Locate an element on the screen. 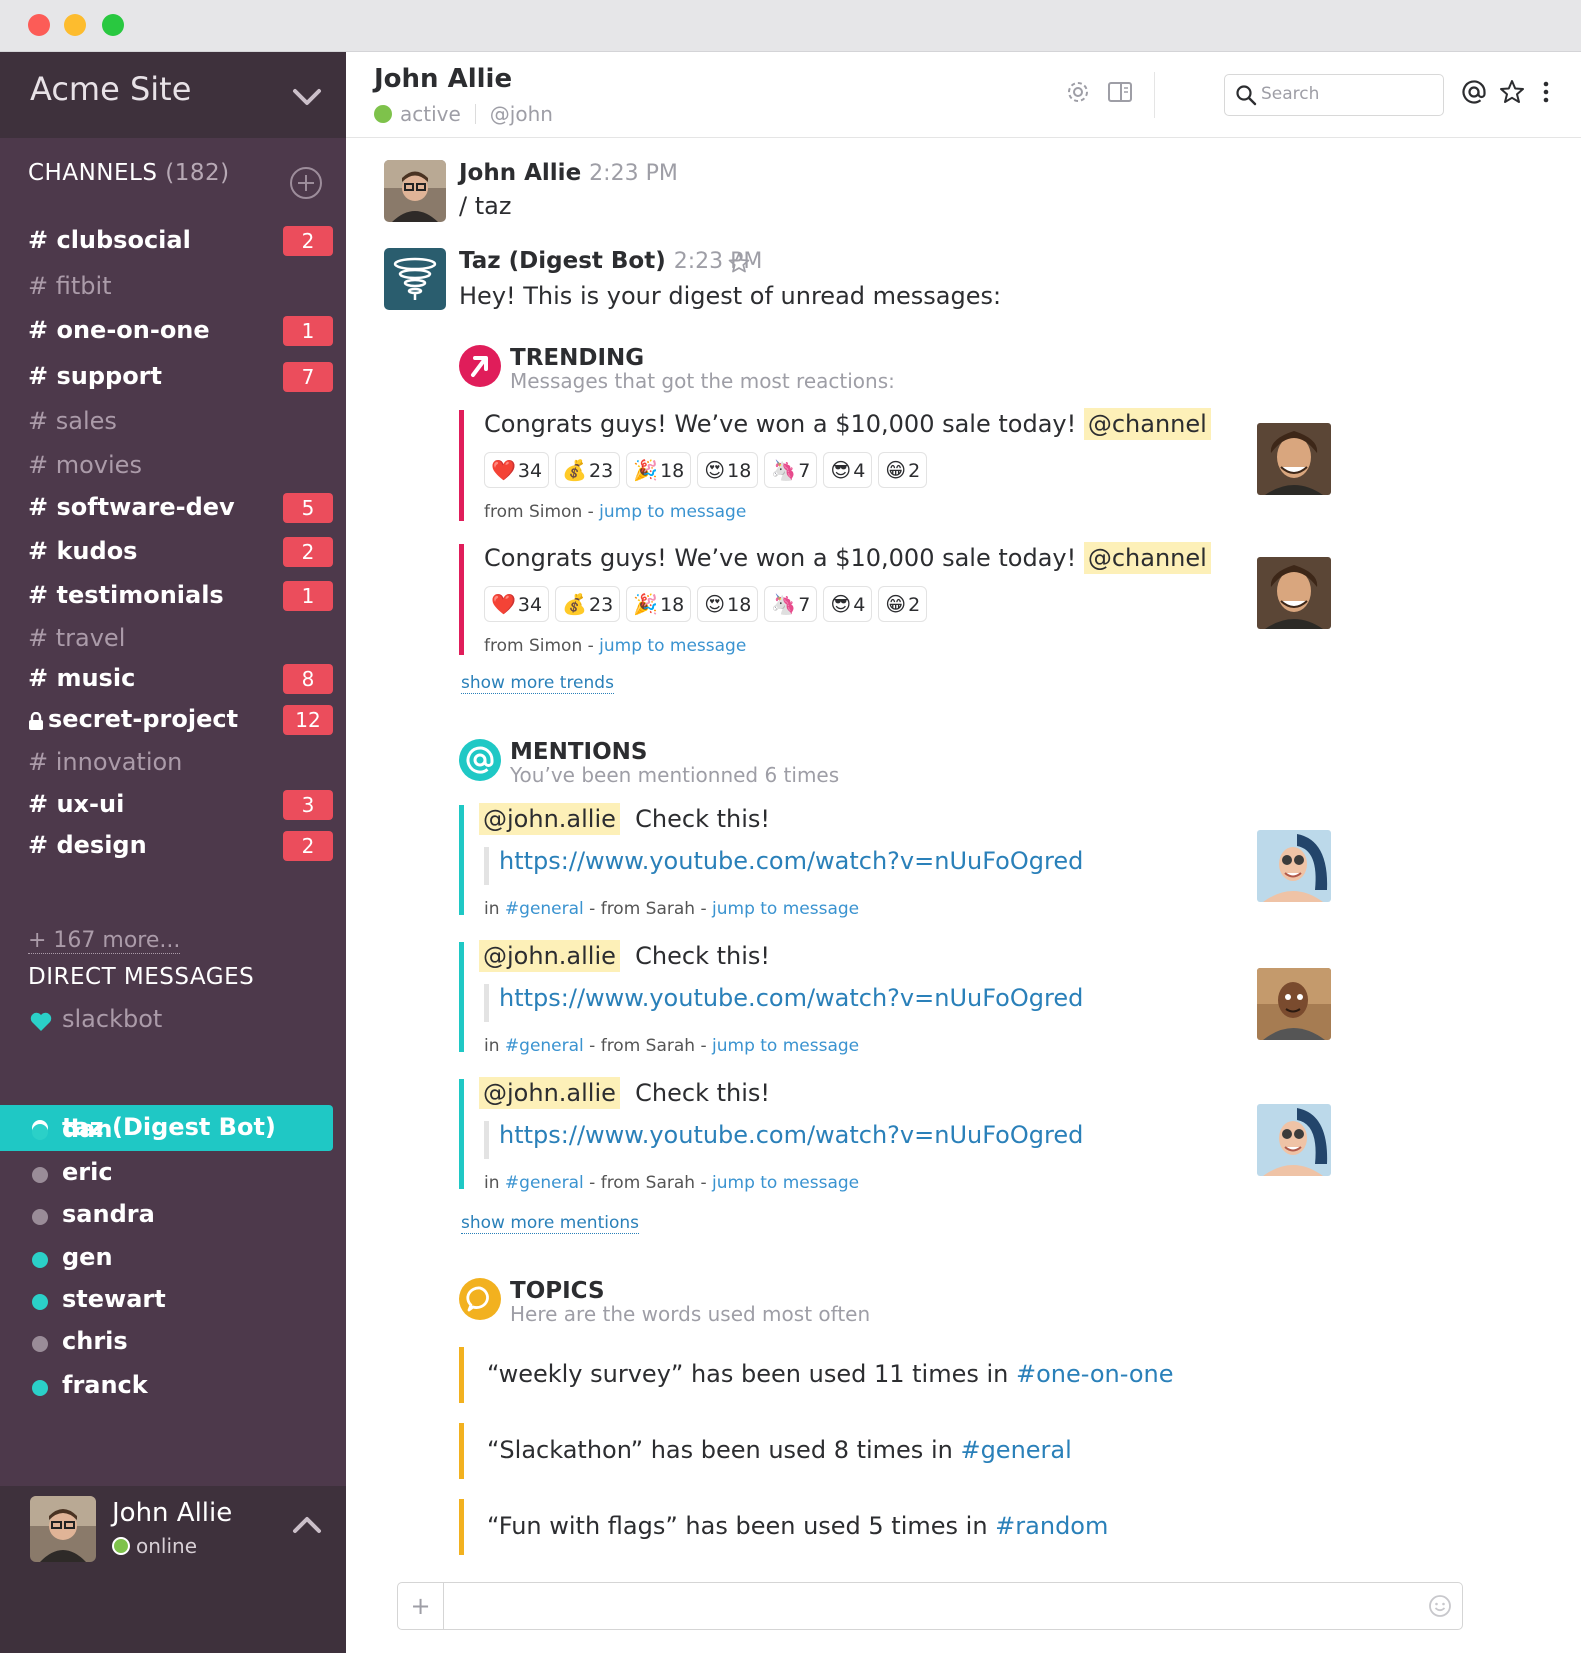 This screenshot has height=1653, width=1581. channel-item-testimonials: # testimonials 1 is located at coordinates (180, 596).